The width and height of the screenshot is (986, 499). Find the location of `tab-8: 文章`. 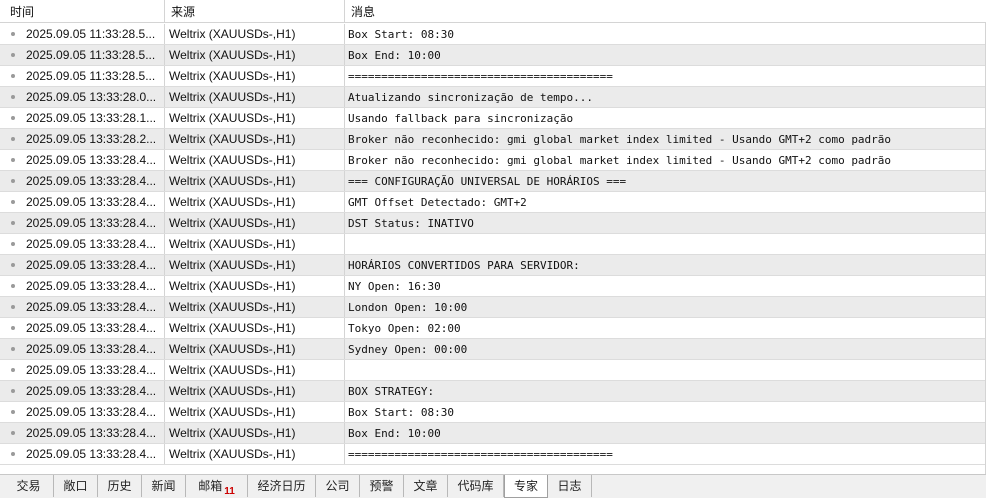

tab-8: 文章 is located at coordinates (426, 486).